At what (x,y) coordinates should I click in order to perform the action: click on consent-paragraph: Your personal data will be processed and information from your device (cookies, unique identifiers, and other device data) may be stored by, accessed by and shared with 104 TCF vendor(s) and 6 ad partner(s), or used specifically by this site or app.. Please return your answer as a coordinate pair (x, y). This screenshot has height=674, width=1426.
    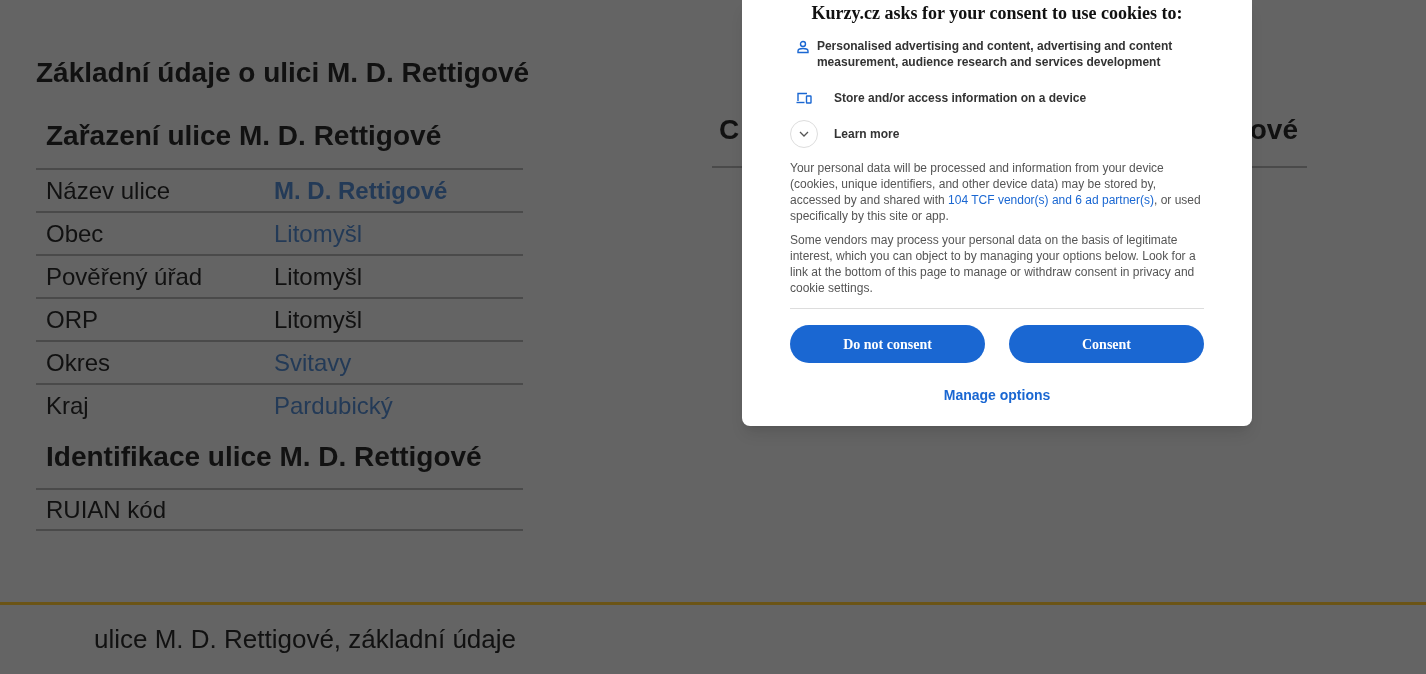
    Looking at the image, I should click on (996, 192).